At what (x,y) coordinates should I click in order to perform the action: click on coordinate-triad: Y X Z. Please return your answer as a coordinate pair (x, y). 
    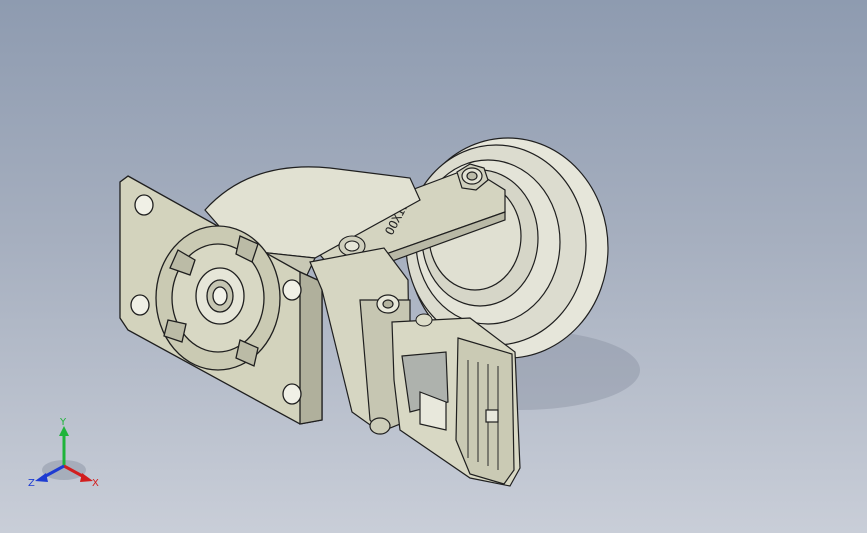
    Looking at the image, I should click on (63, 453).